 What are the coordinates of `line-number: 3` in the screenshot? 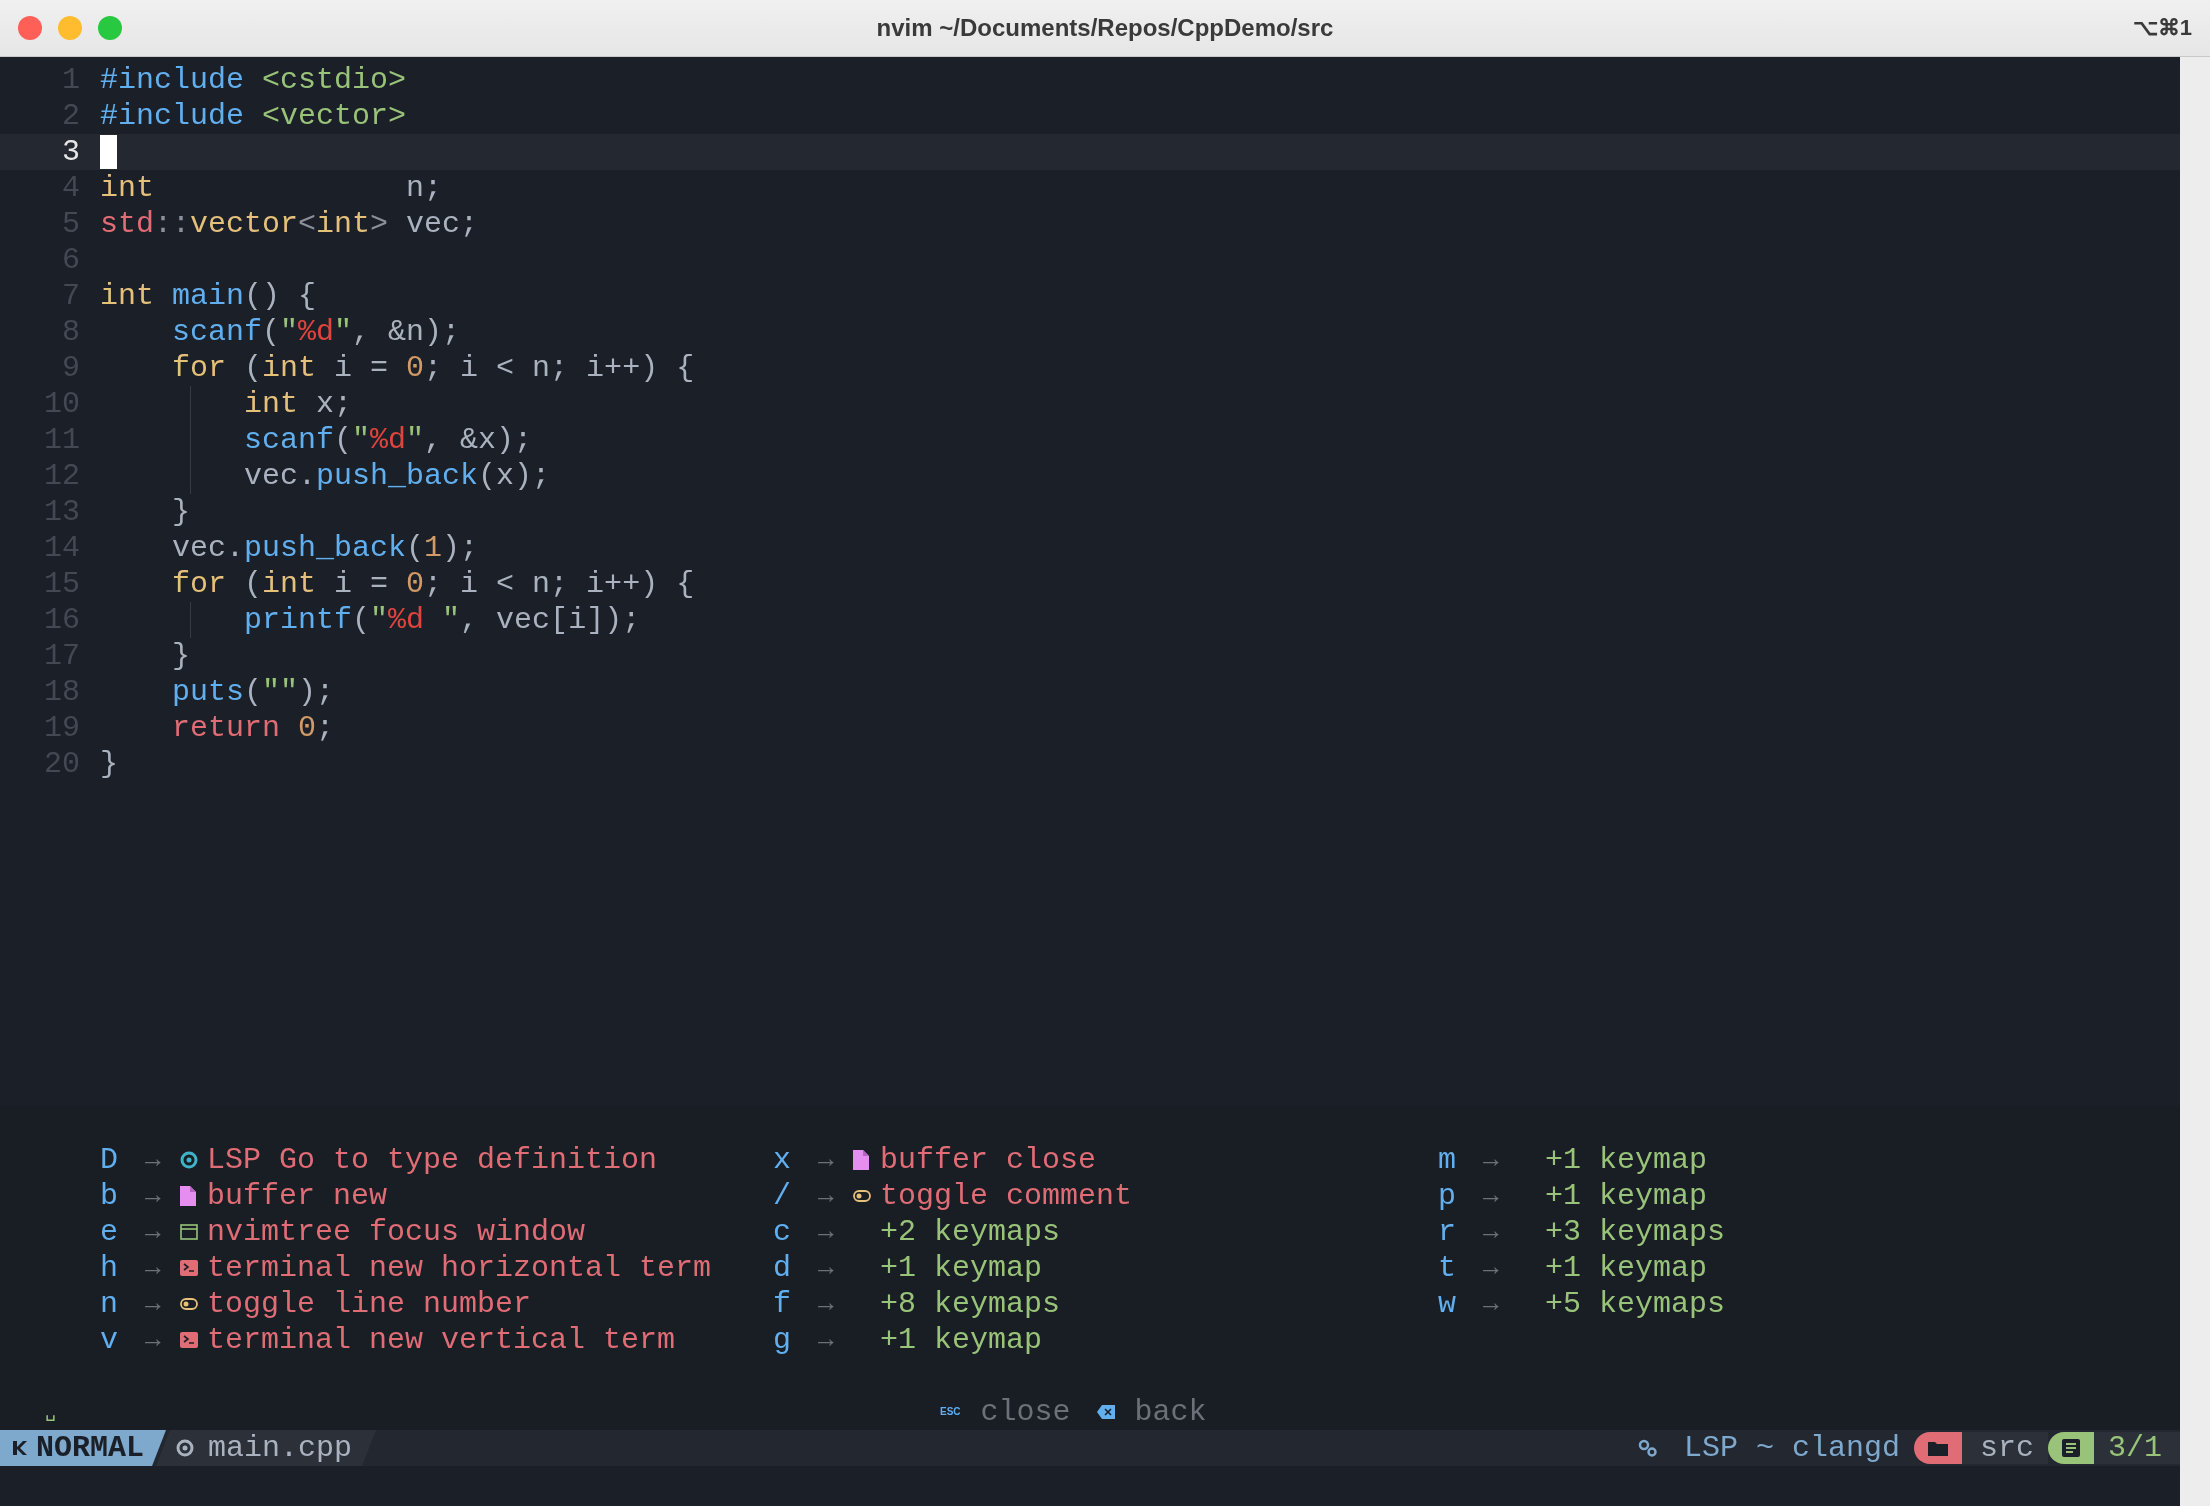 It's located at (70, 152).